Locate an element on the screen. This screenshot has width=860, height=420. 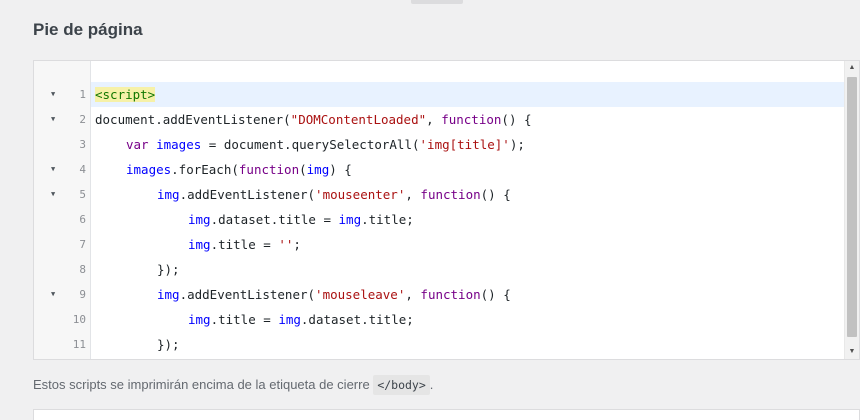
line-number: 11 is located at coordinates (79, 344).